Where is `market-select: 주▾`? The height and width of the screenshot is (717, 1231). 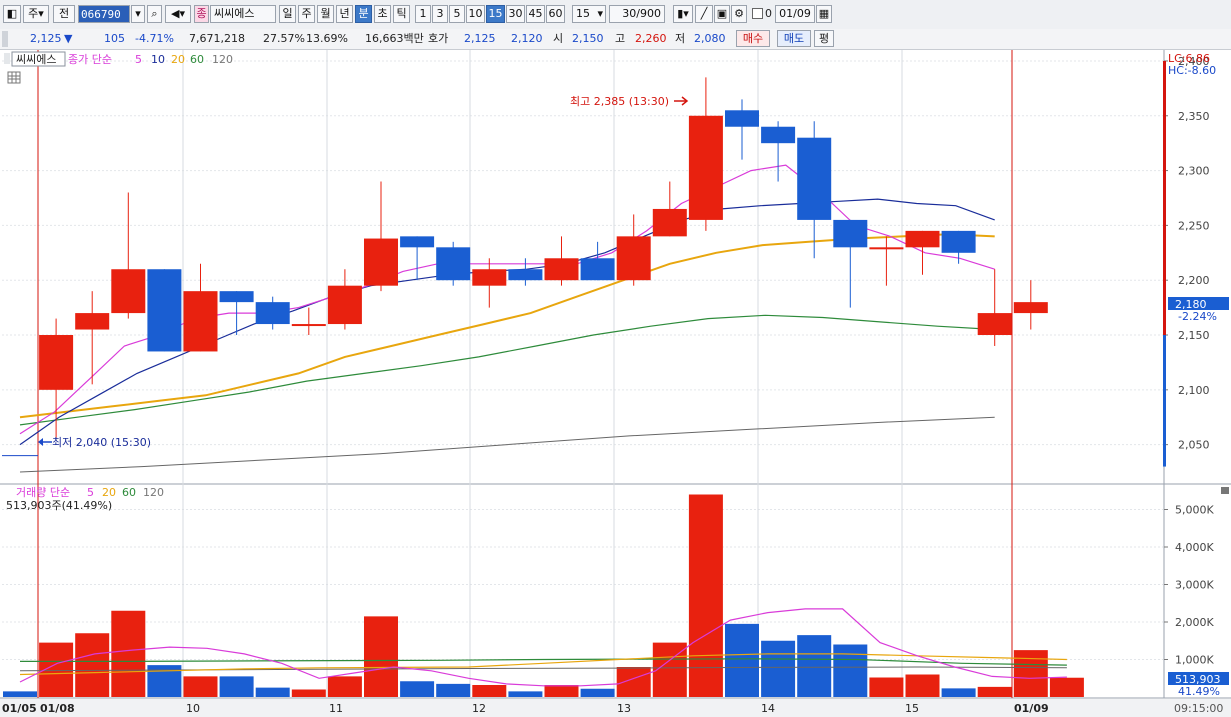
market-select: 주▾ is located at coordinates (36, 14).